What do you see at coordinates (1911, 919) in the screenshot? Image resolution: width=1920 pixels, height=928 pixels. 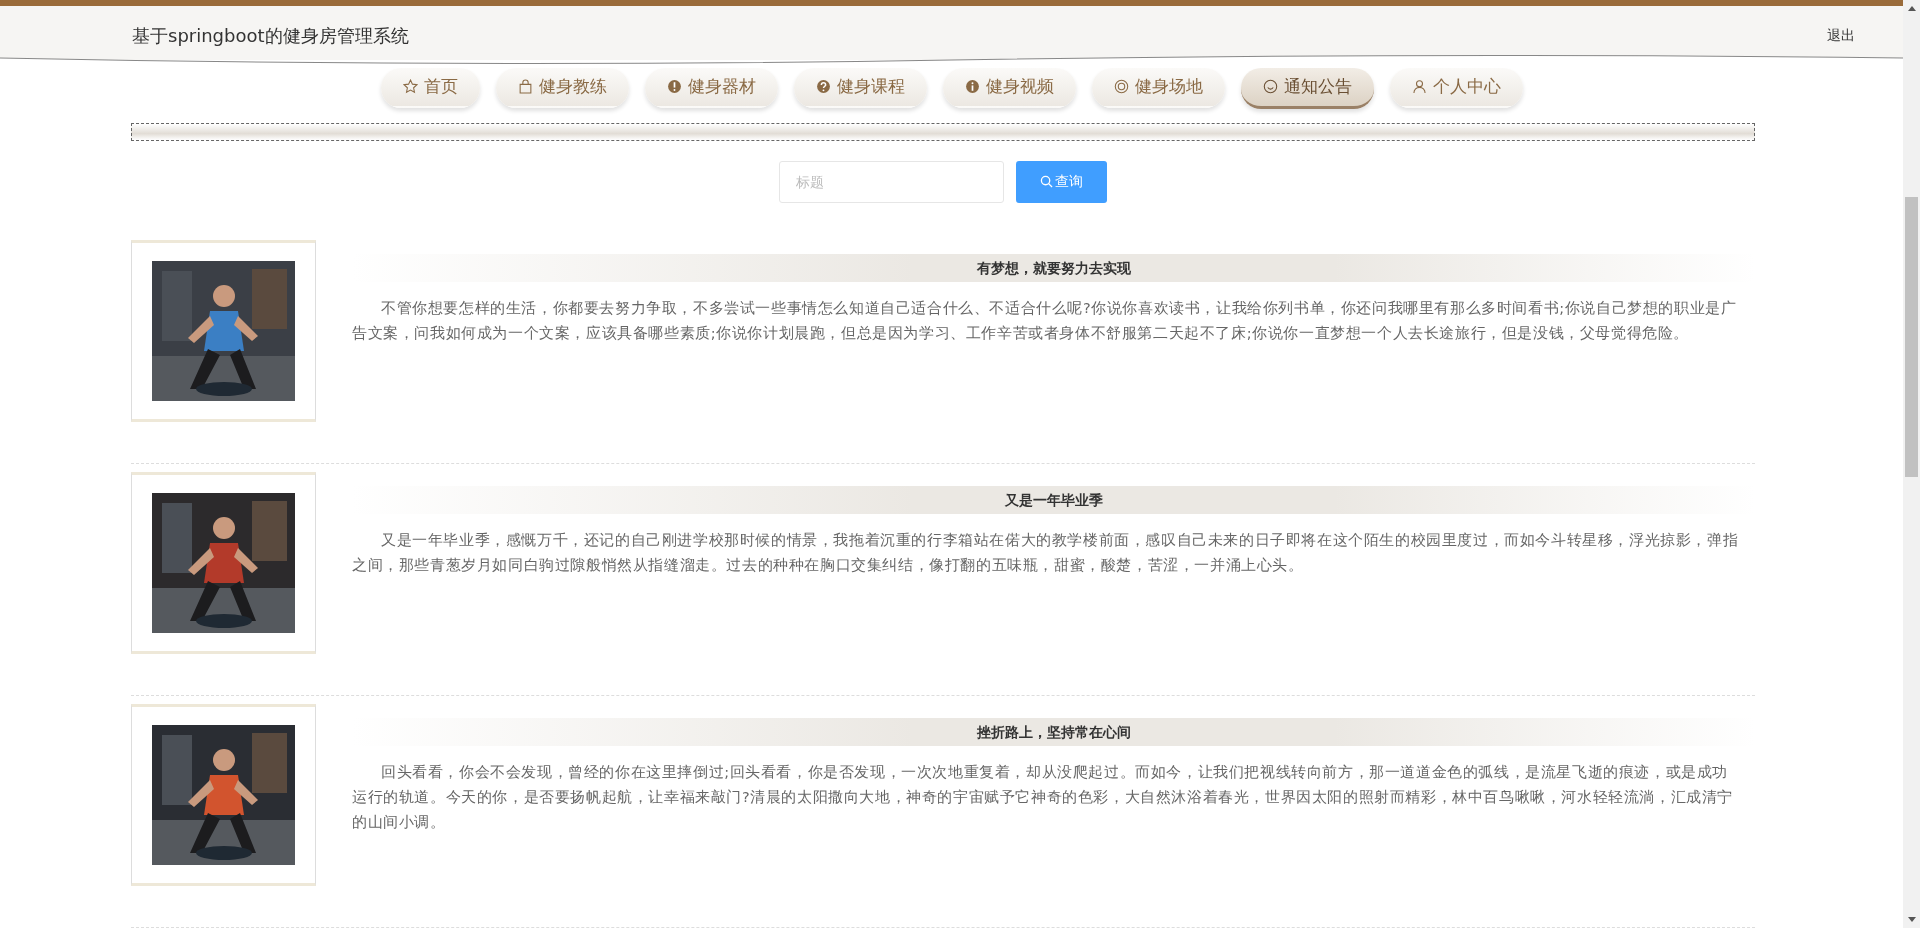 I see `scroll-down-icon` at bounding box center [1911, 919].